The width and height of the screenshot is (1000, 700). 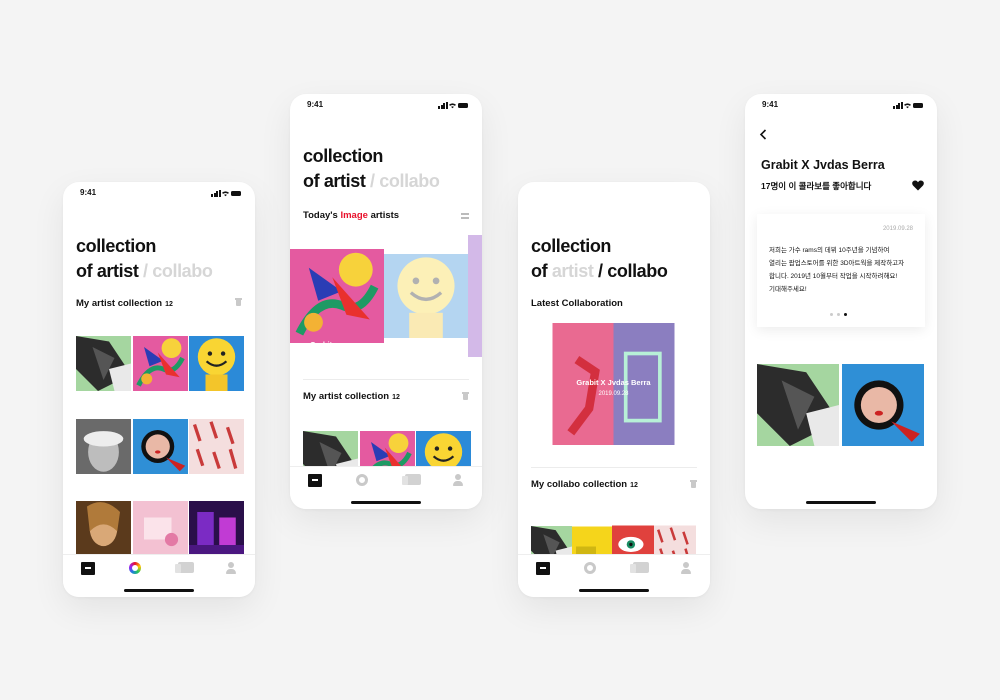 What do you see at coordinates (613, 394) in the screenshot?
I see `collab-card-date: 2019.09.28` at bounding box center [613, 394].